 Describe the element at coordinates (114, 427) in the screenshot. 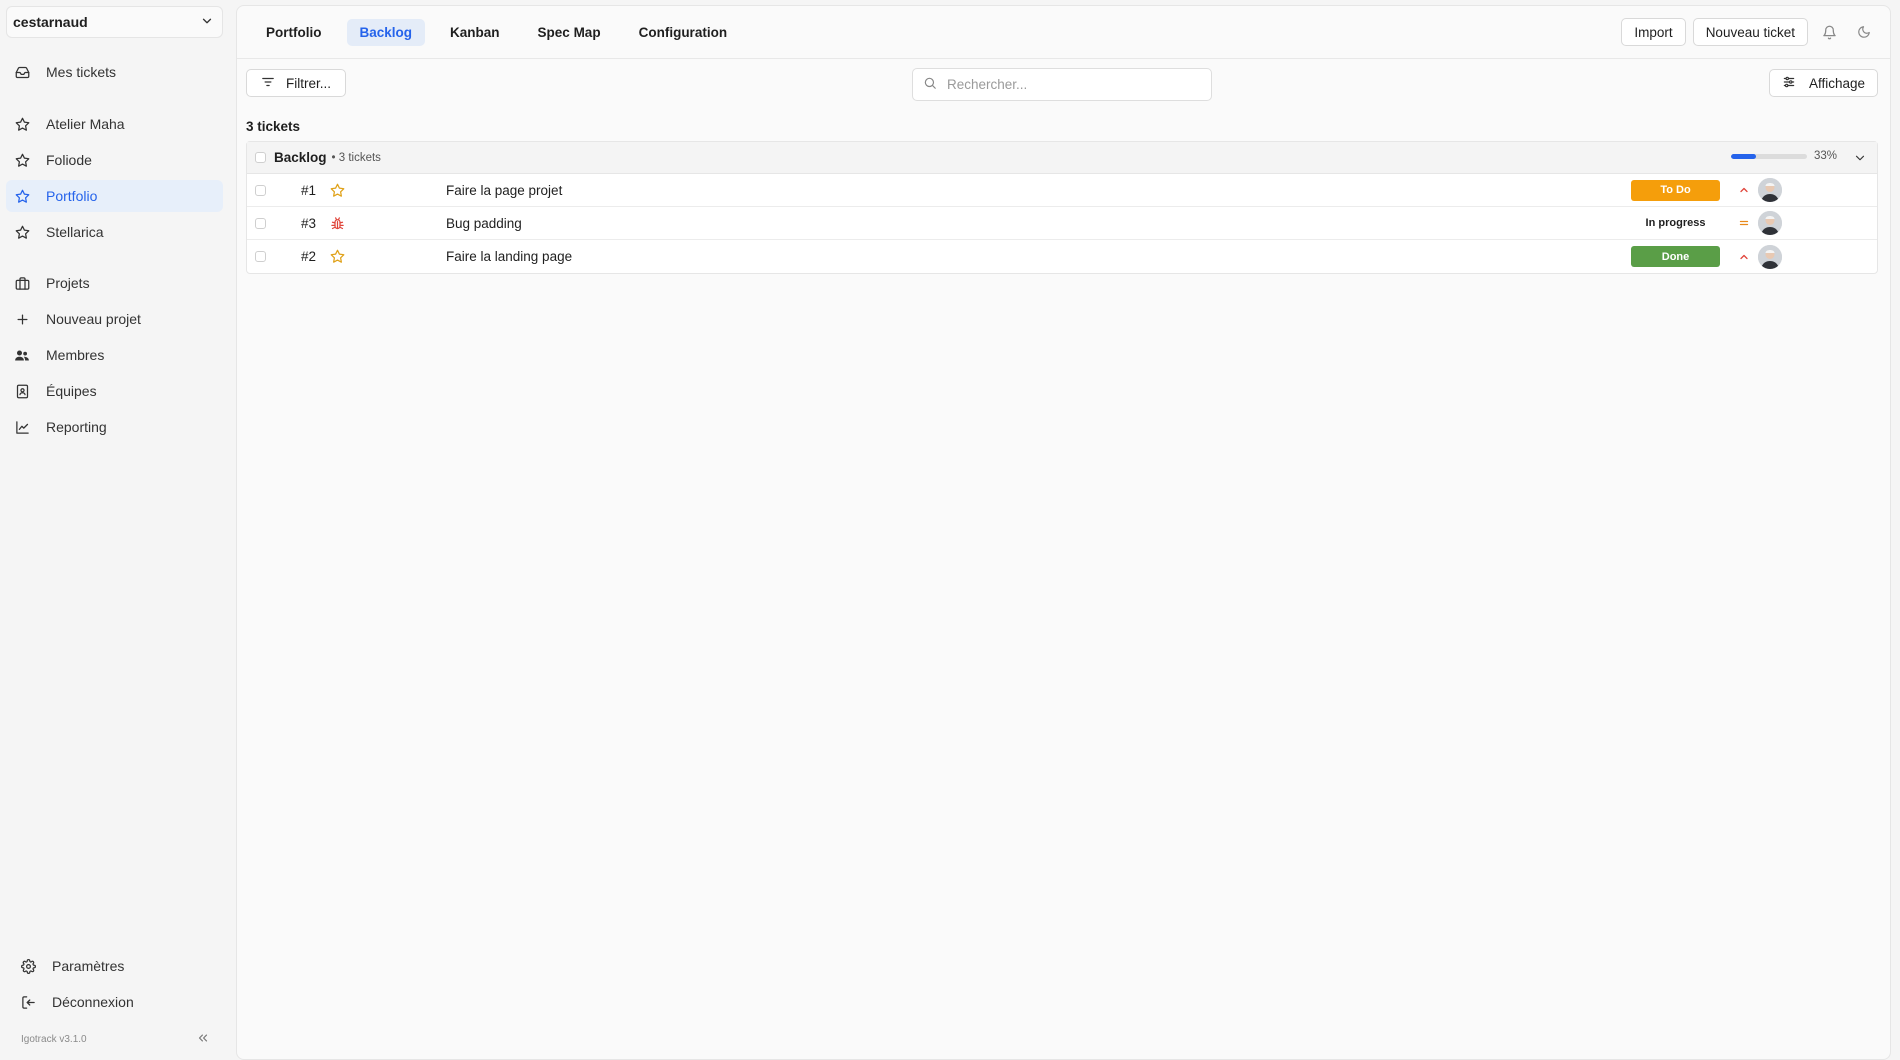

I see `sidebar-item-reporting: Reporting` at that location.